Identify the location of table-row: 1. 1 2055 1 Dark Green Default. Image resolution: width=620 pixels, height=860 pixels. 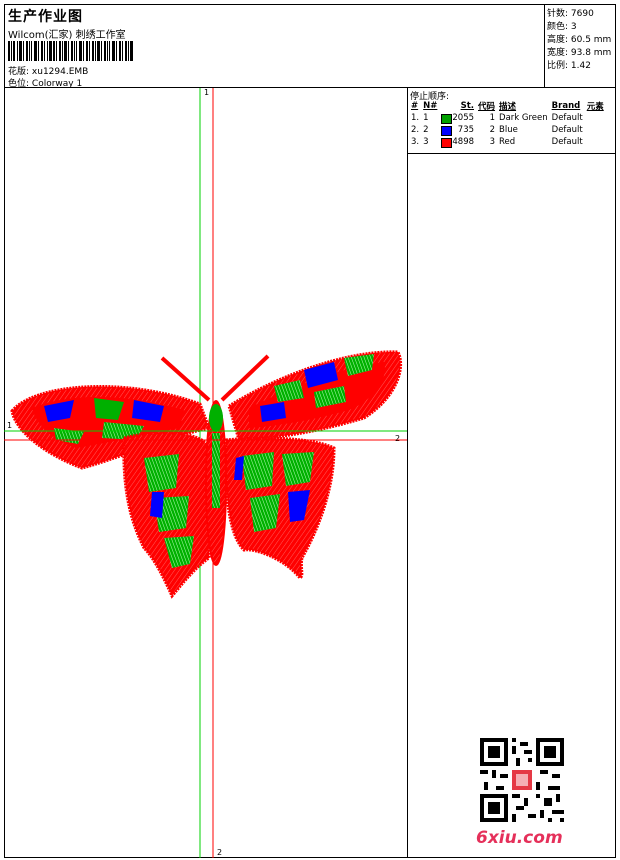
(507, 118).